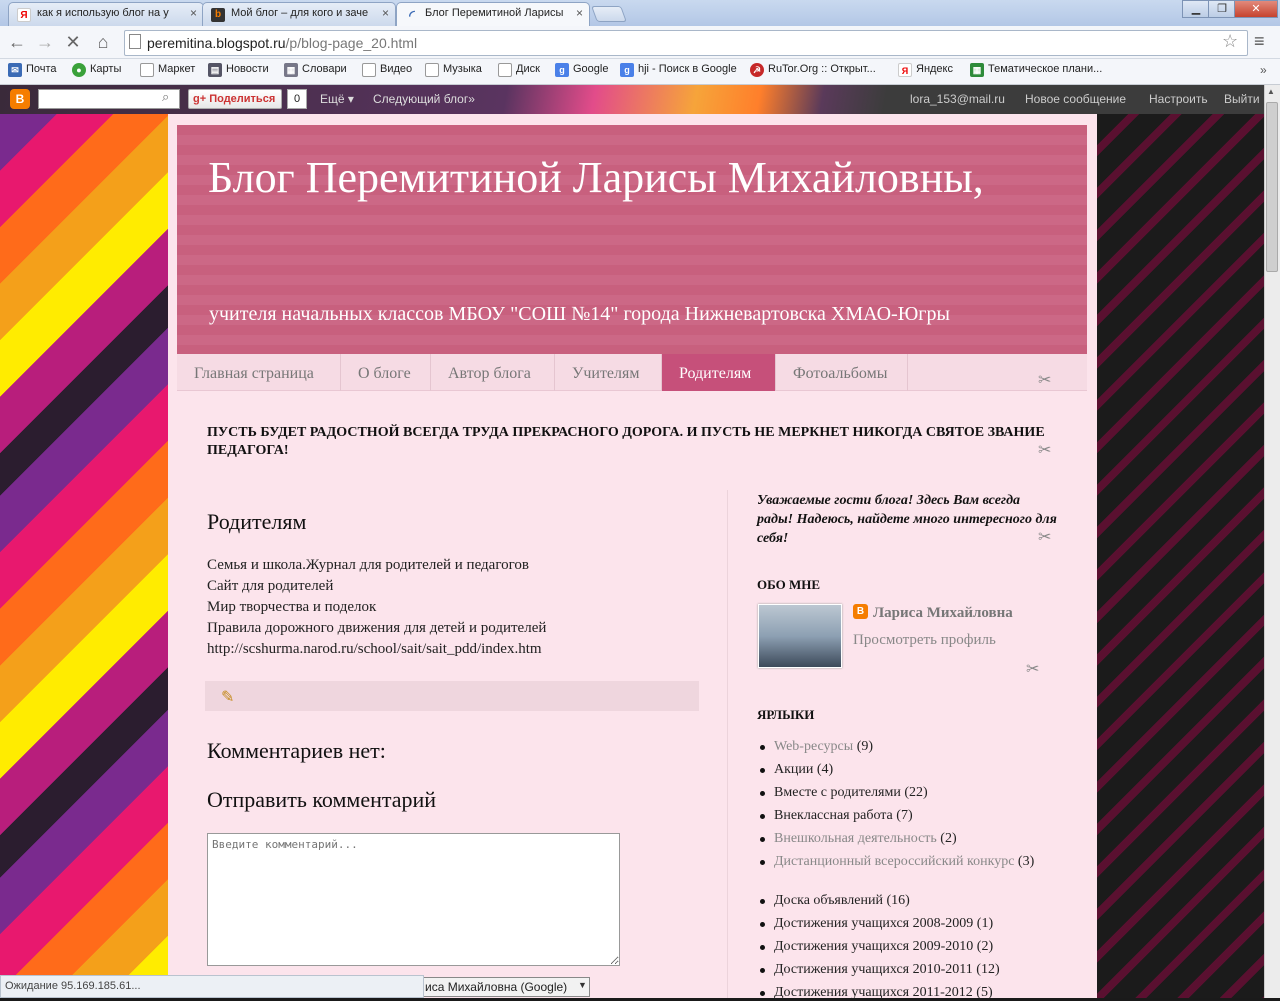 The width and height of the screenshot is (1280, 1001). Describe the element at coordinates (837, 792) in the screenshot. I see `label-name: Вместе с родителями` at that location.